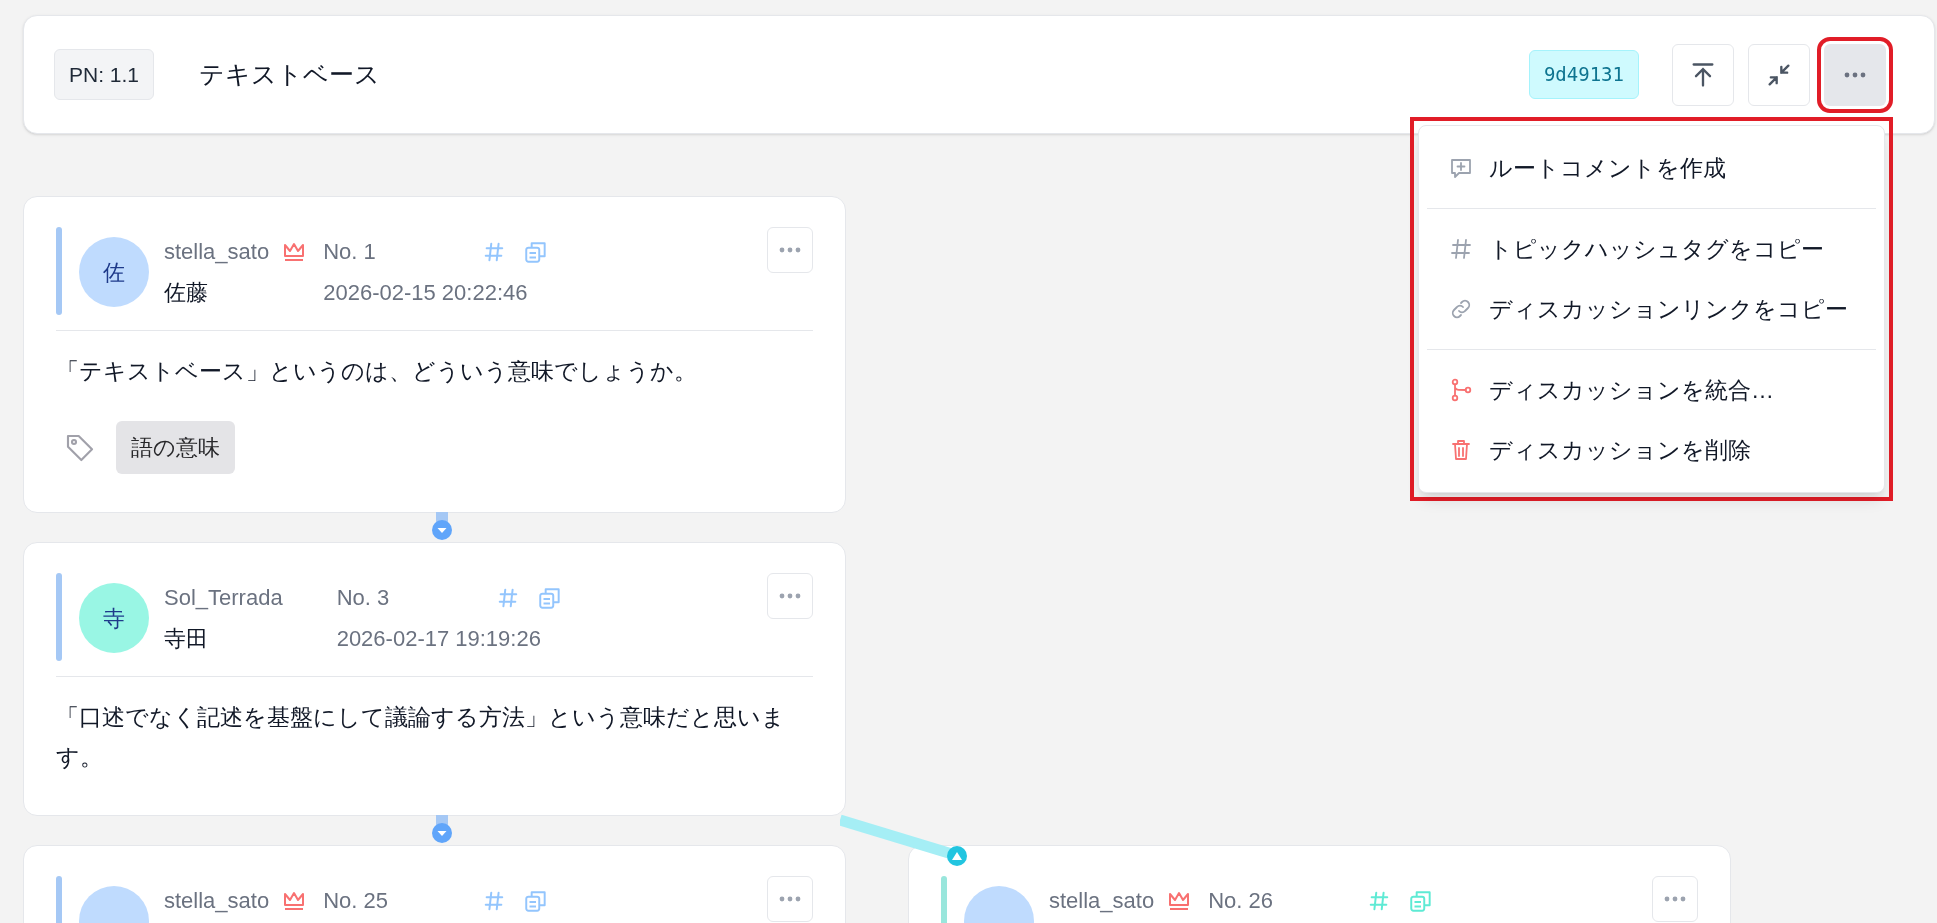 The height and width of the screenshot is (923, 1937). What do you see at coordinates (426, 293) in the screenshot?
I see `timestamp: 2026-02-15 20:22:46` at bounding box center [426, 293].